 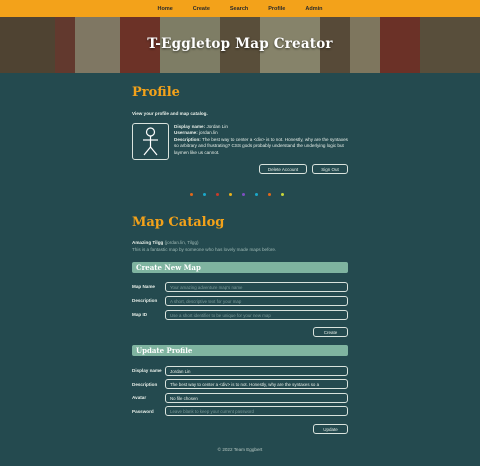 What do you see at coordinates (256, 301) in the screenshot?
I see `map-description-input: A short, descriptive text for your map` at bounding box center [256, 301].